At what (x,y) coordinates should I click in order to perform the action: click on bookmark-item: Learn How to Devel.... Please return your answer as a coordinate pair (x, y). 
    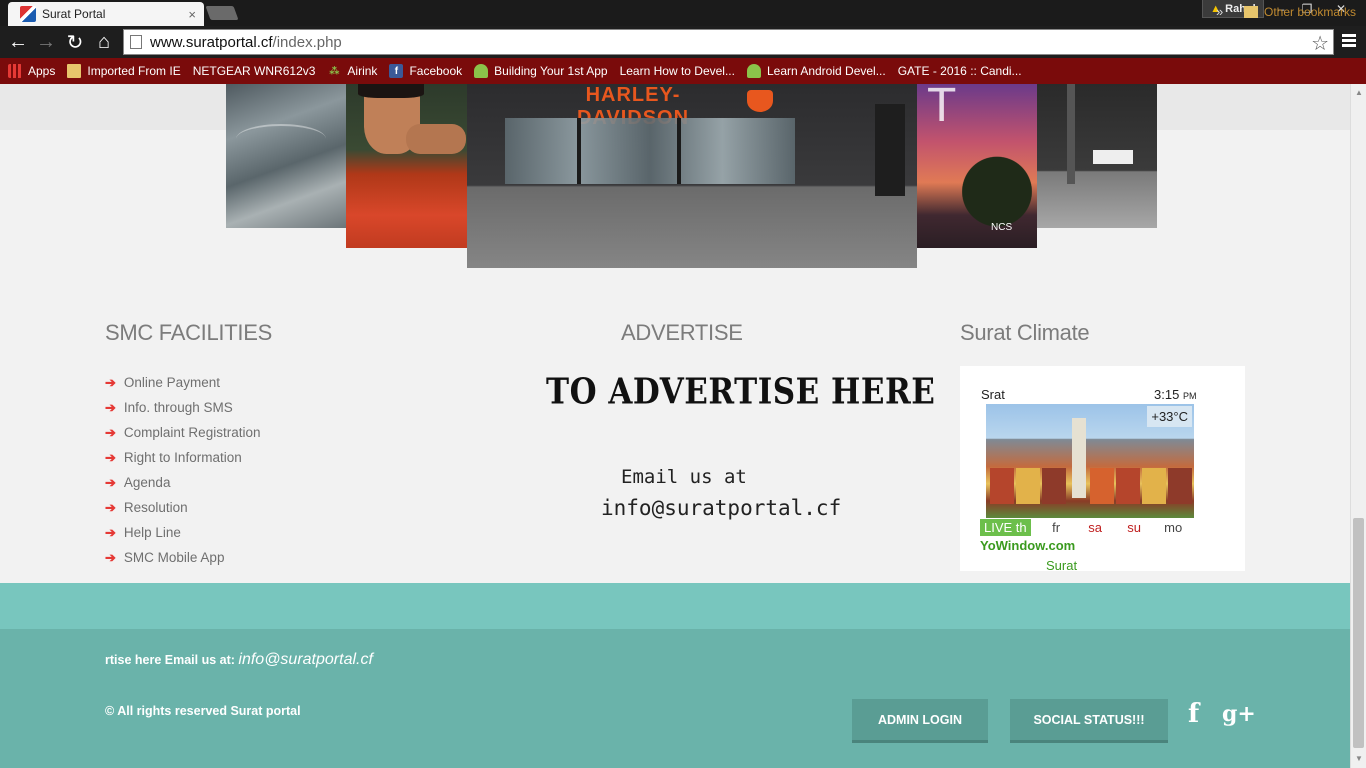
    Looking at the image, I should click on (367, 110).